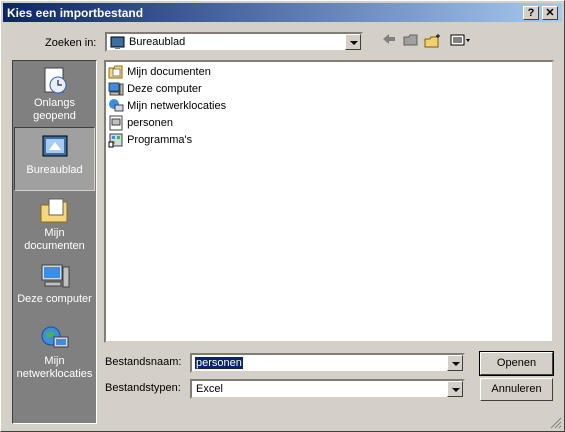 This screenshot has width=565, height=432. Describe the element at coordinates (55, 276) in the screenshot. I see `my-computer-icon` at that location.